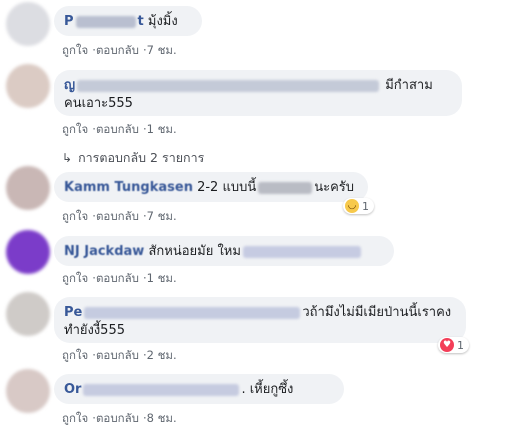  Describe the element at coordinates (334, 187) in the screenshot. I see `comment-text-post: นะครับ` at that location.